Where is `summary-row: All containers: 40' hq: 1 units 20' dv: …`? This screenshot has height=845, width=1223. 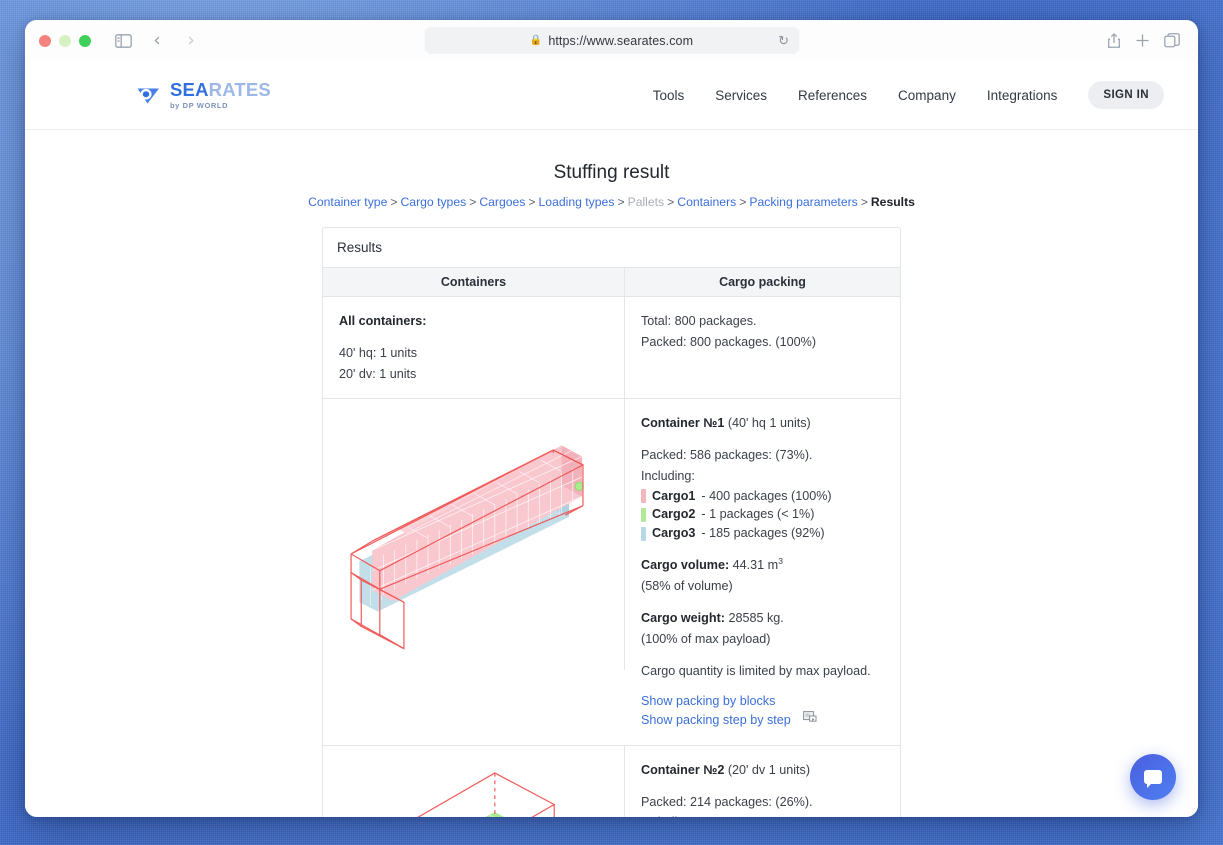 summary-row: All containers: 40' hq: 1 units 20' dv: … is located at coordinates (611, 348).